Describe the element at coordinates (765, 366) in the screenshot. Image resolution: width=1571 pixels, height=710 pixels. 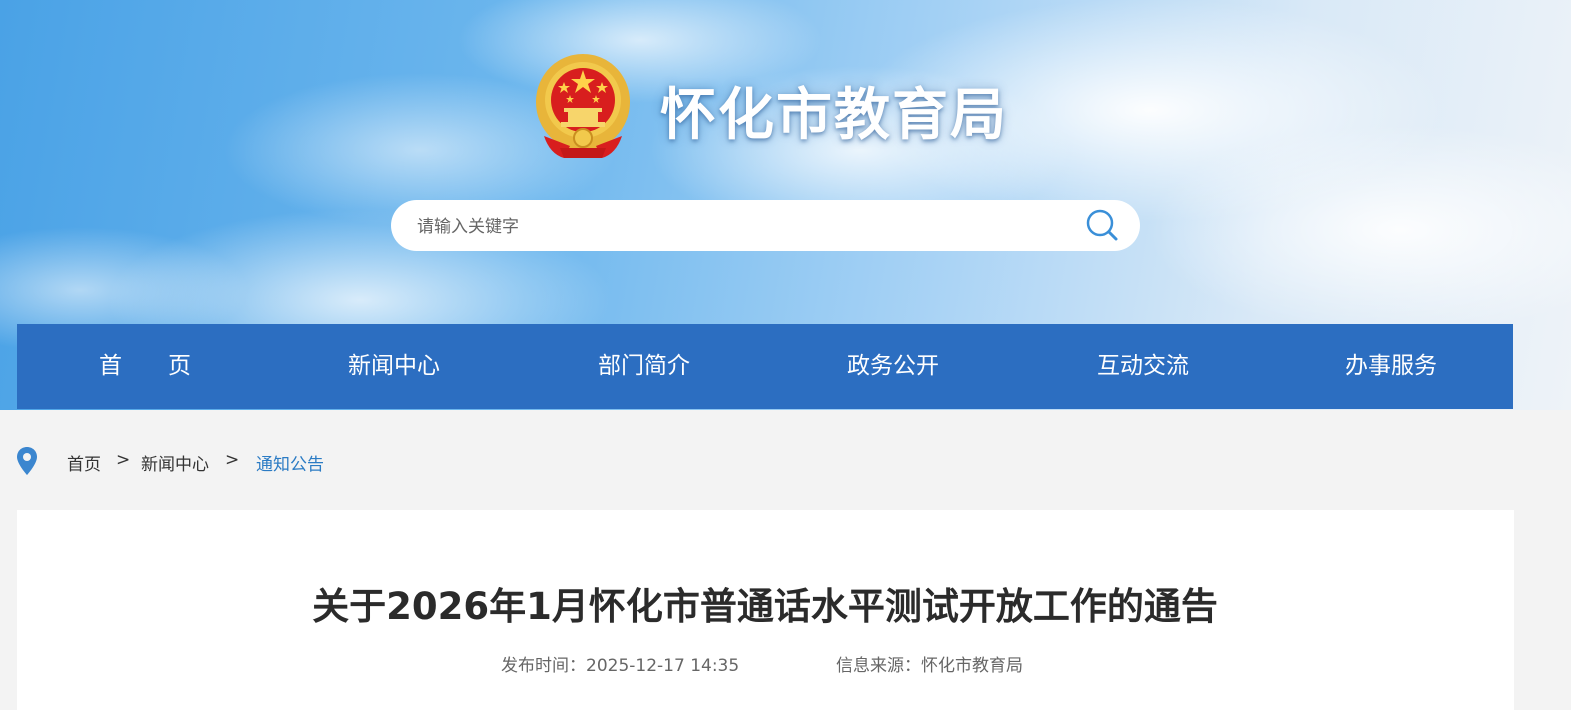
I see `main-nav: 首 页 新闻中心 部门简介 政务公开 互动交流 办事服务` at that location.